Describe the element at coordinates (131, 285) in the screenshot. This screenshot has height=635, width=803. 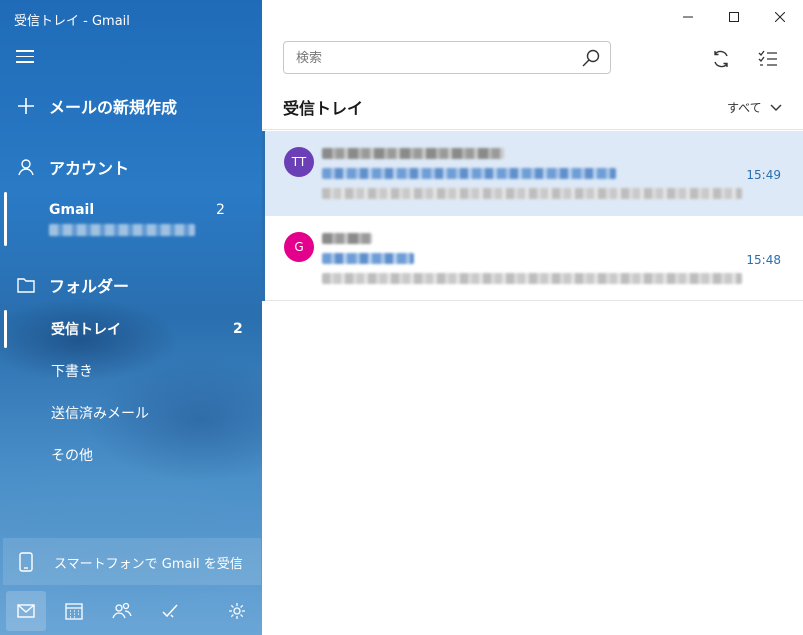
I see `folders-header: フォルダー` at that location.